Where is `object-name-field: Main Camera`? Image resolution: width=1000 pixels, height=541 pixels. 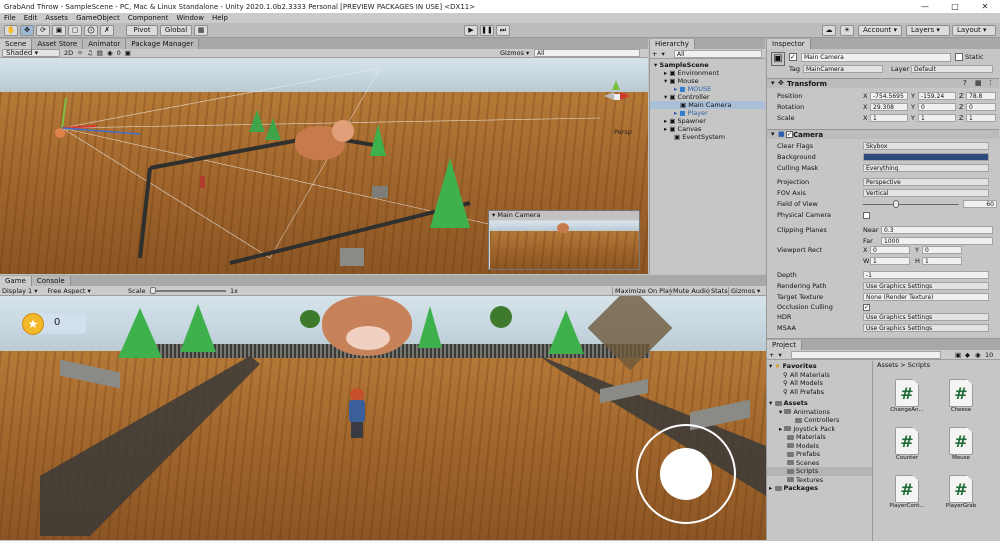
object-name-field: Main Camera is located at coordinates (876, 57).